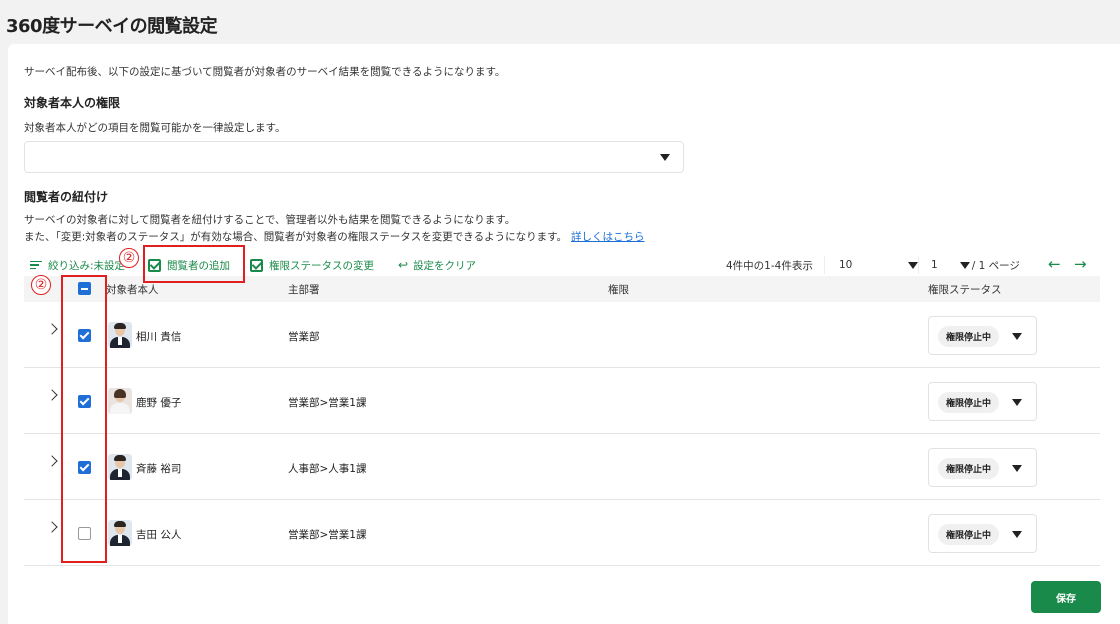 Image resolution: width=1120 pixels, height=624 pixels. What do you see at coordinates (562, 533) in the screenshot?
I see `table-row: 吉田 公人 営業部>営業1課 権限停止中` at bounding box center [562, 533].